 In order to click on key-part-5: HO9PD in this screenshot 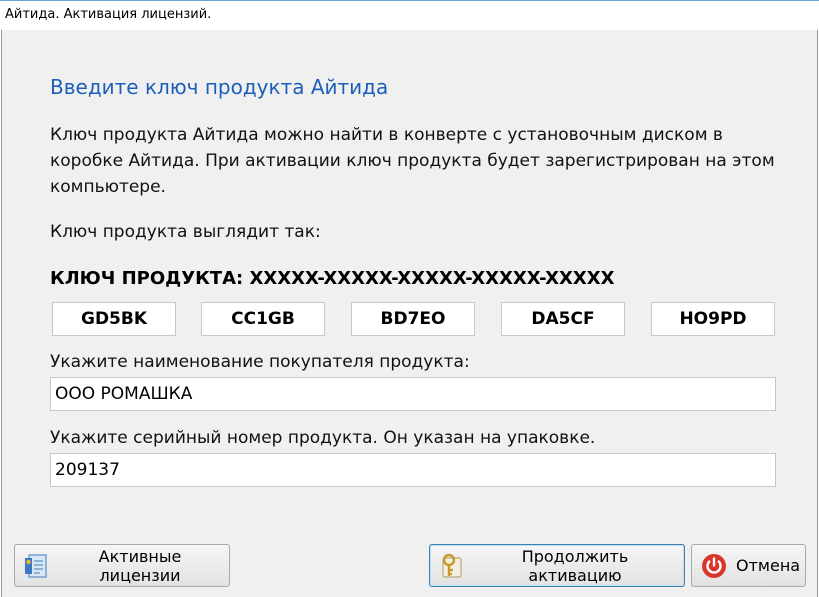, I will do `click(713, 319)`.